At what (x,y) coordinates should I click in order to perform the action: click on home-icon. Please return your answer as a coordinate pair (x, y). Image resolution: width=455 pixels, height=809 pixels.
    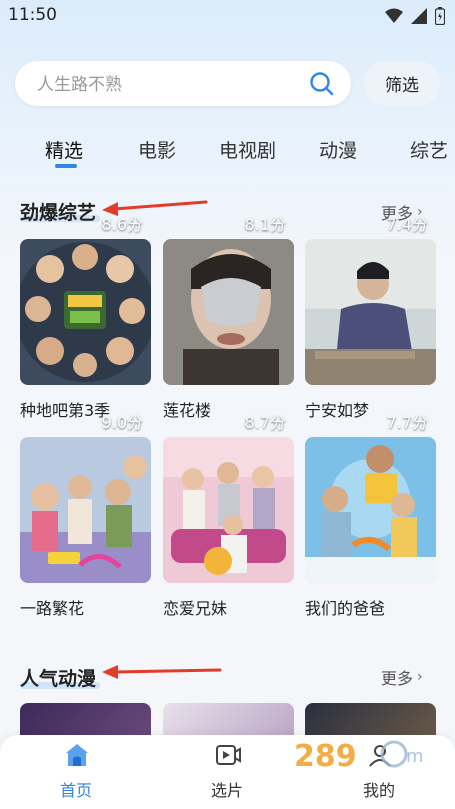
    Looking at the image, I should click on (77, 755).